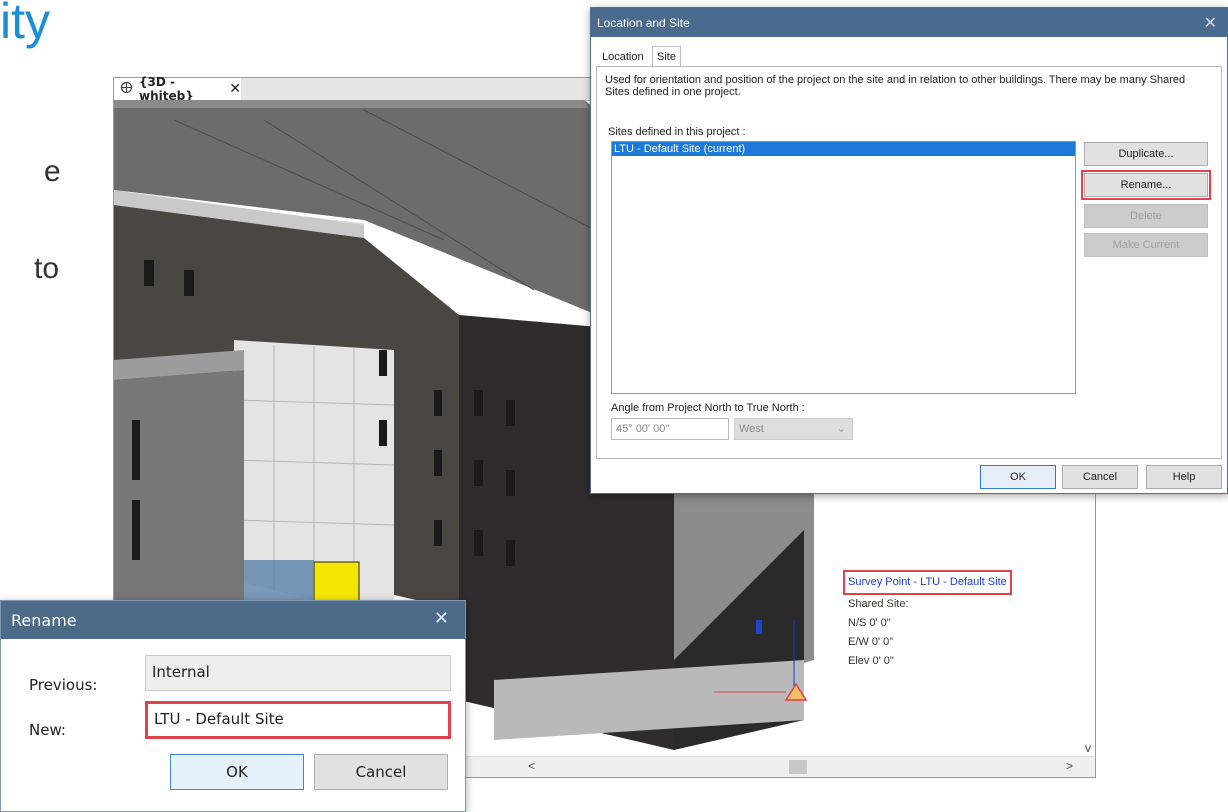 The height and width of the screenshot is (812, 1228). Describe the element at coordinates (25, 24) in the screenshot. I see `slide-title: ity` at that location.